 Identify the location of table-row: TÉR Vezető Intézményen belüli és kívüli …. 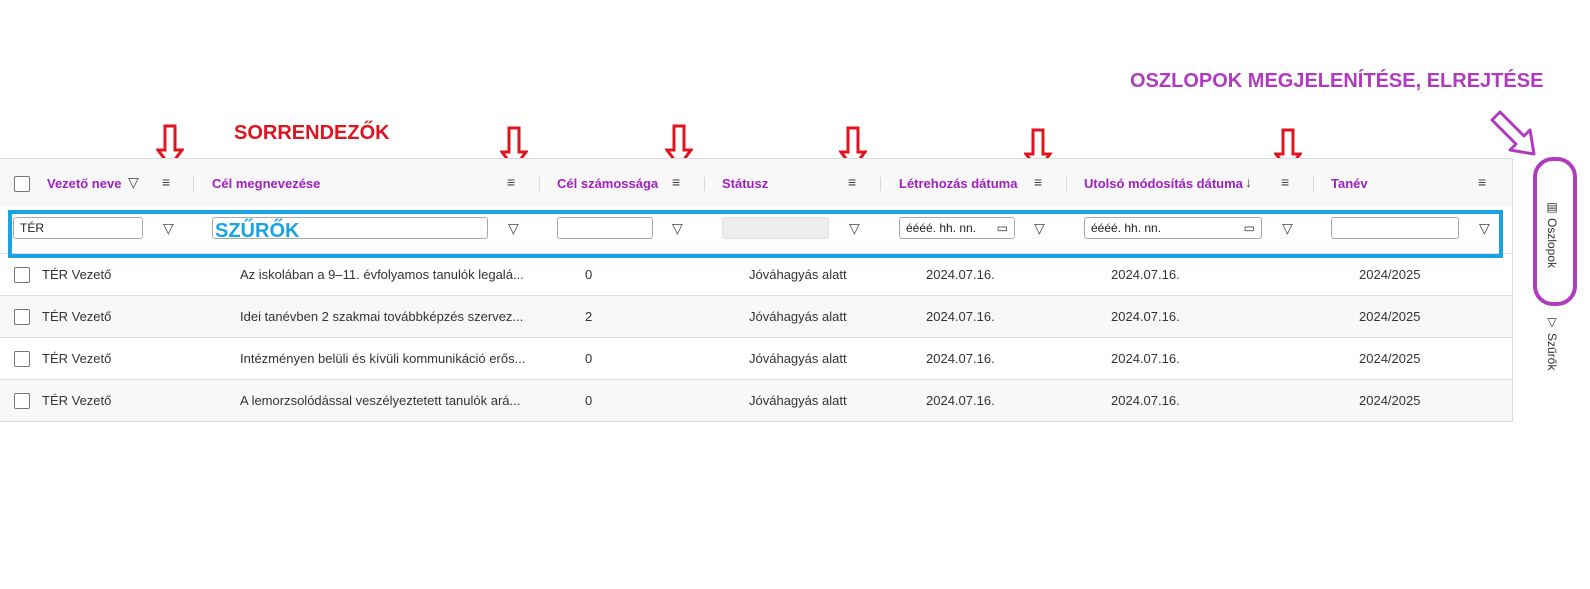
(756, 359).